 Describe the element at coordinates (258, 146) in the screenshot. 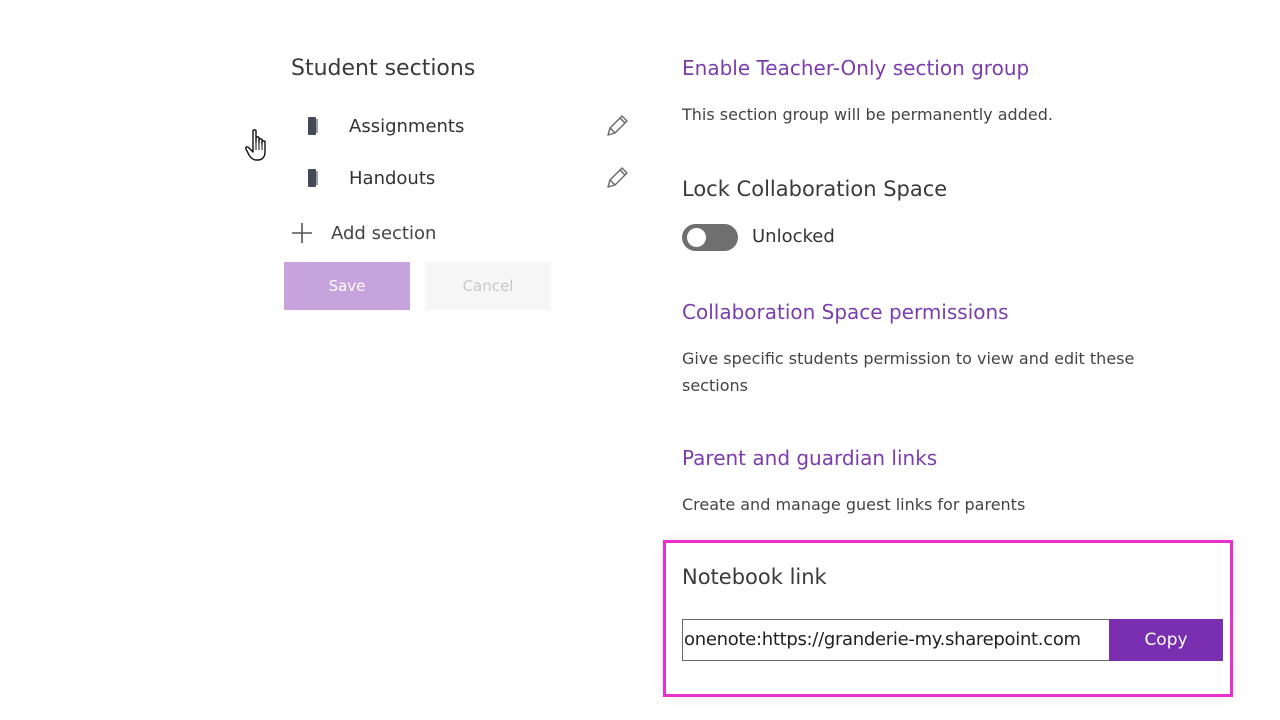

I see `hand-pointer-cursor-icon` at that location.